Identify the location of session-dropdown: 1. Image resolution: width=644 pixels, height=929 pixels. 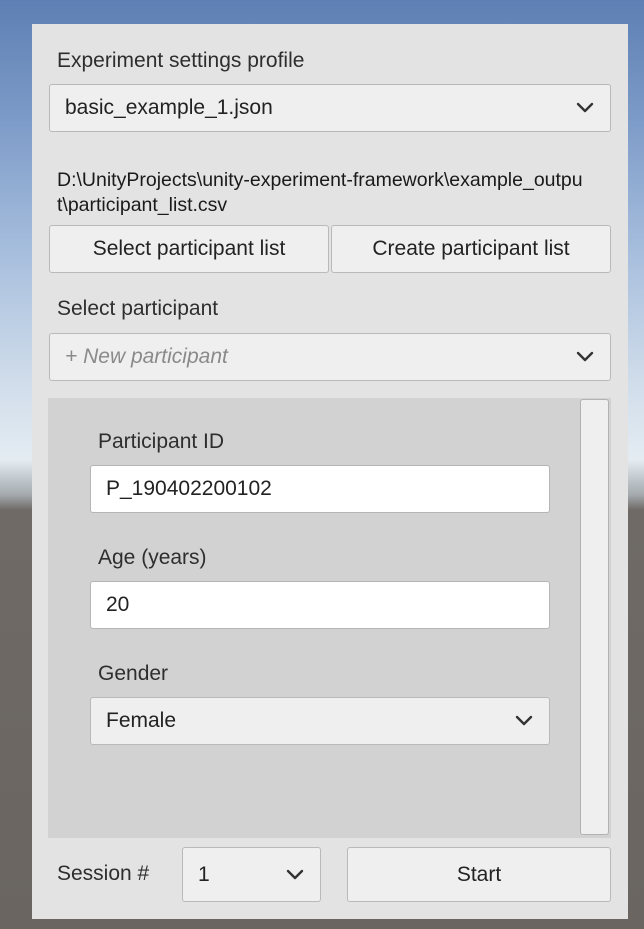
(251, 874).